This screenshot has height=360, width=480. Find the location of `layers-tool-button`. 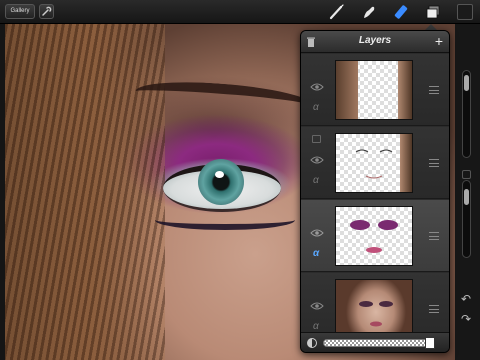

layers-tool-button is located at coordinates (433, 12).